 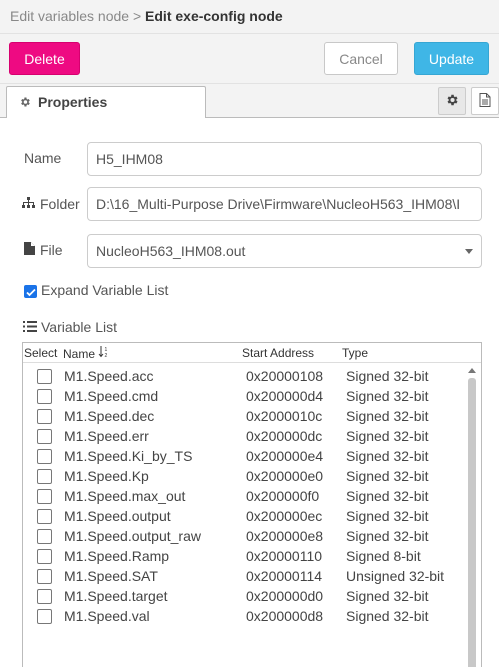 What do you see at coordinates (243, 576) in the screenshot?
I see `table-row: M1.Speed.SAT 0x20000114 Unsigned 32-bit` at bounding box center [243, 576].